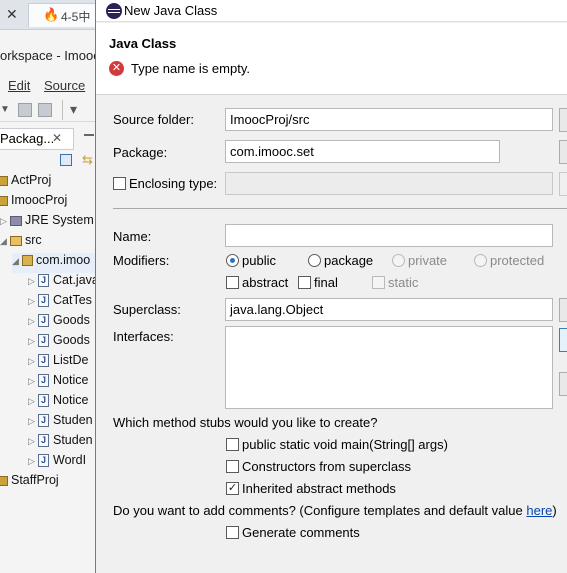 The height and width of the screenshot is (573, 567). Describe the element at coordinates (25, 183) in the screenshot. I see `tree-item: ActProj` at that location.